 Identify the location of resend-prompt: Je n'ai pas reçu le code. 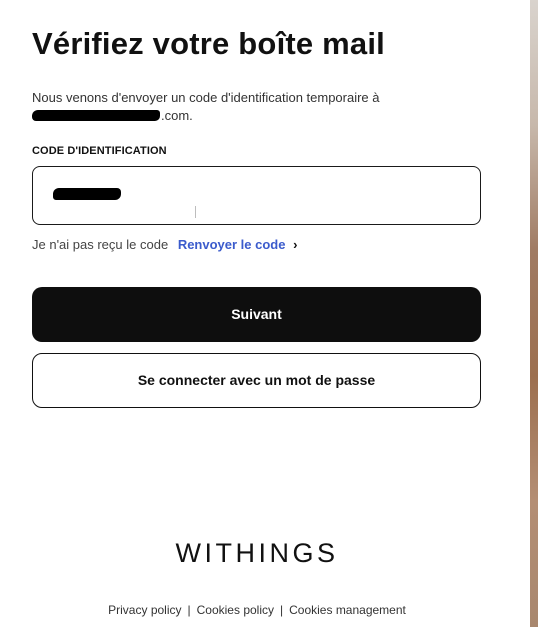
(100, 244).